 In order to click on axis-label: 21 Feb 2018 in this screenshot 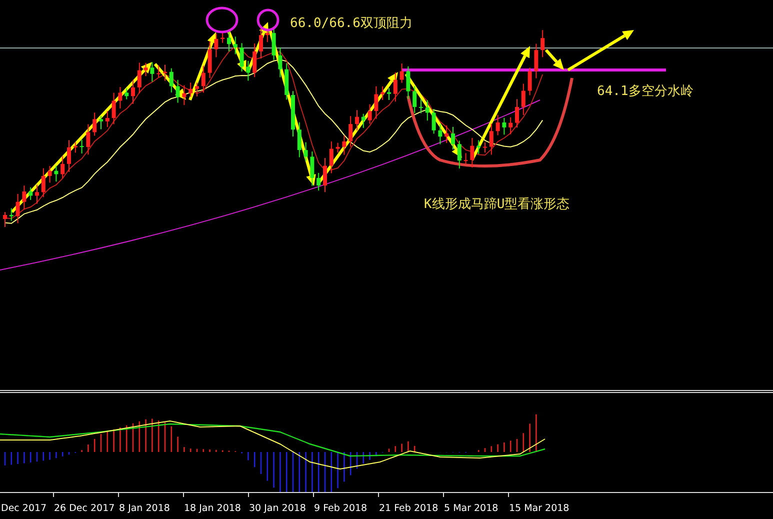, I will do `click(408, 508)`.